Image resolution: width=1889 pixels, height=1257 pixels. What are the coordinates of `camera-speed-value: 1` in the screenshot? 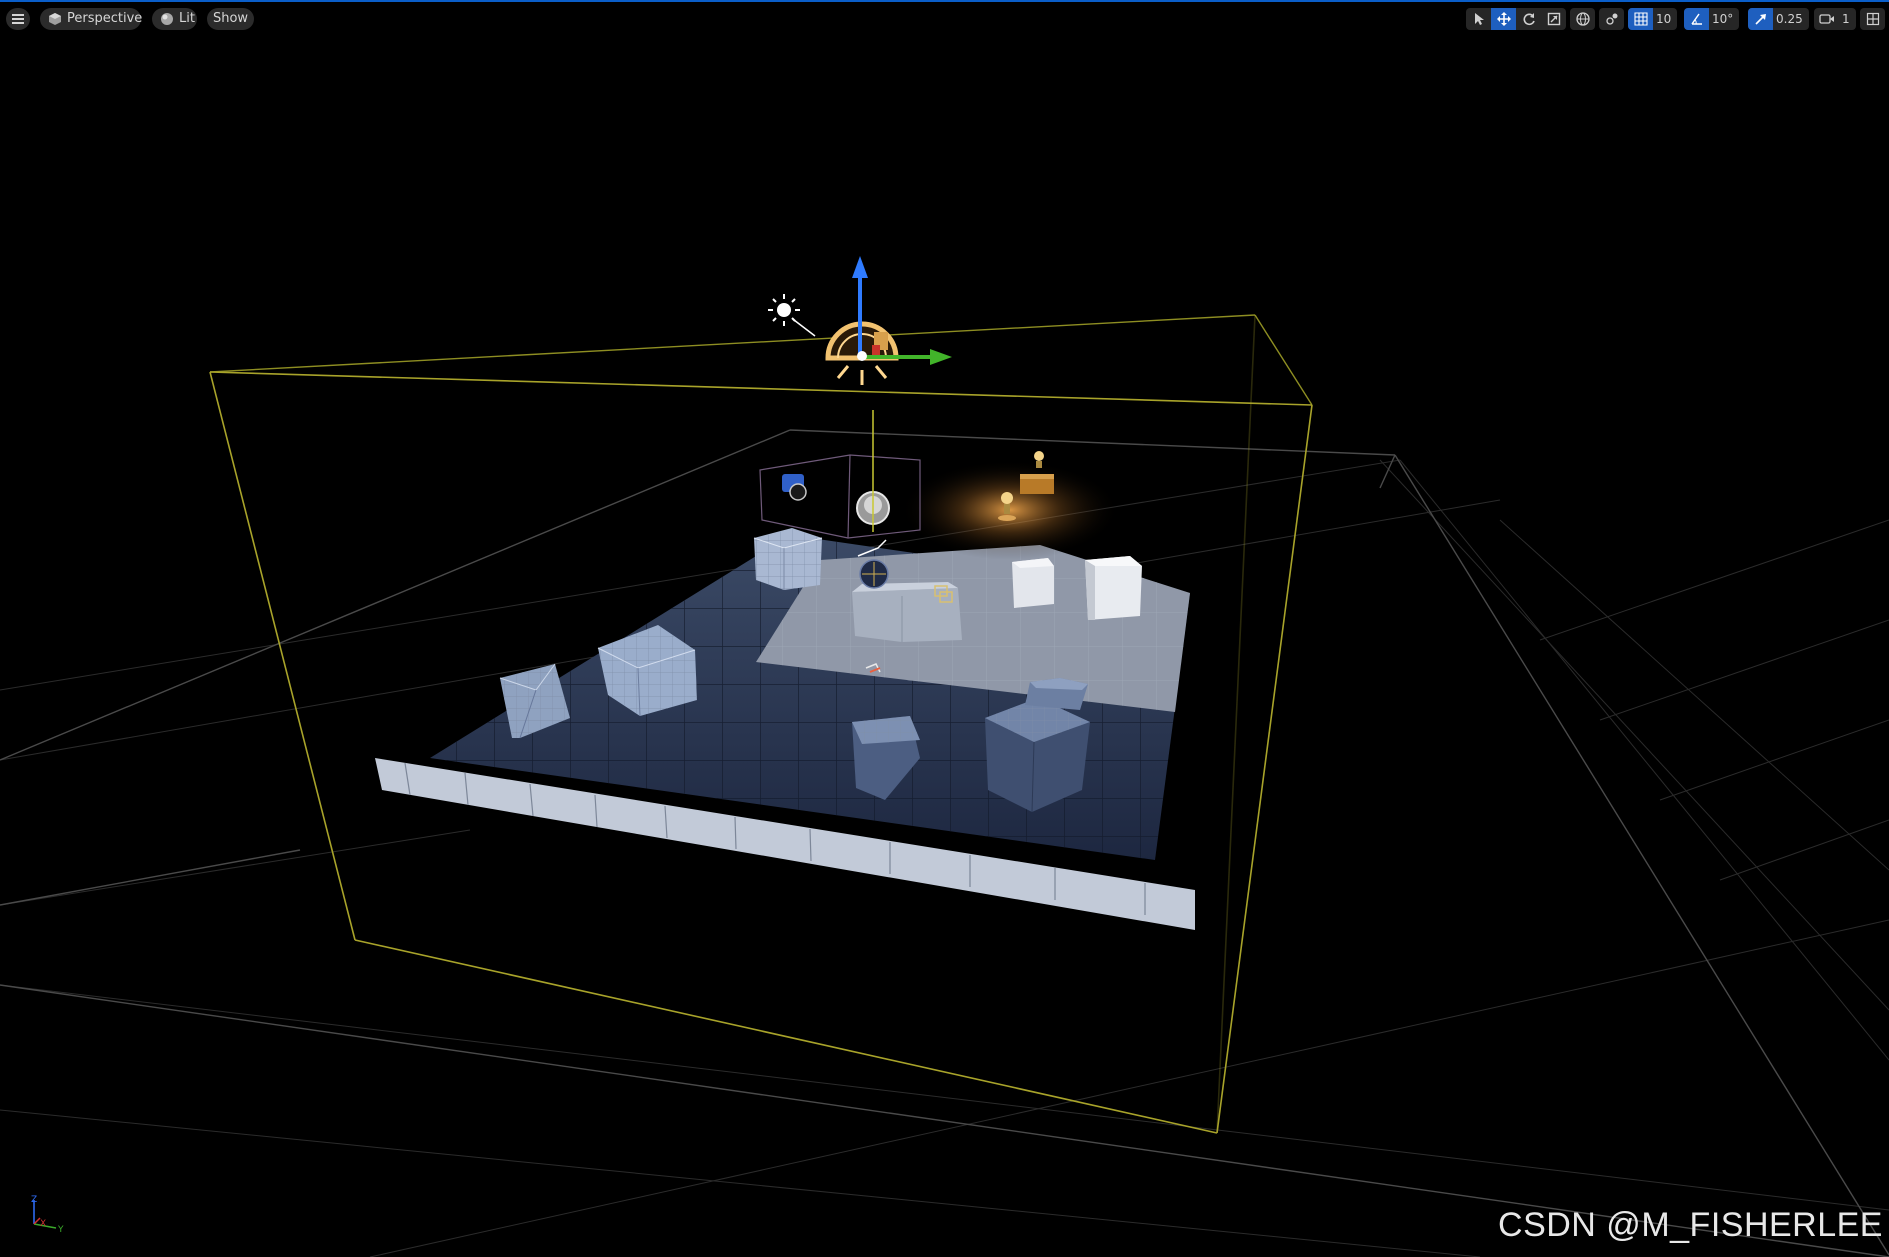 It's located at (1846, 19).